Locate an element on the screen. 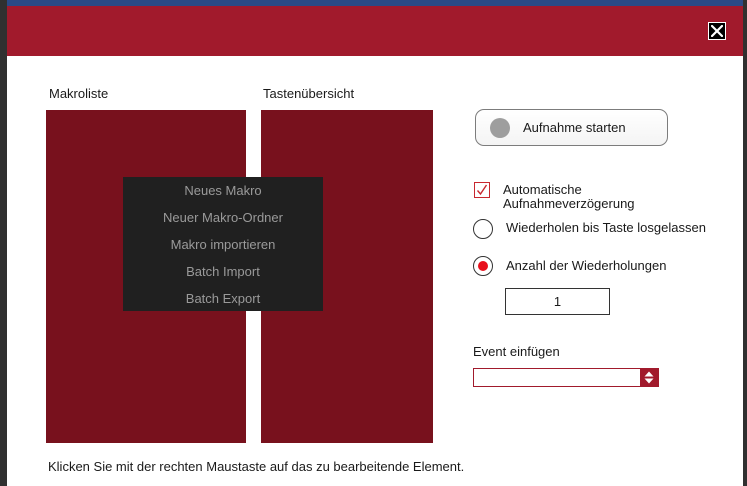 This screenshot has width=747, height=486. event-select is located at coordinates (566, 377).